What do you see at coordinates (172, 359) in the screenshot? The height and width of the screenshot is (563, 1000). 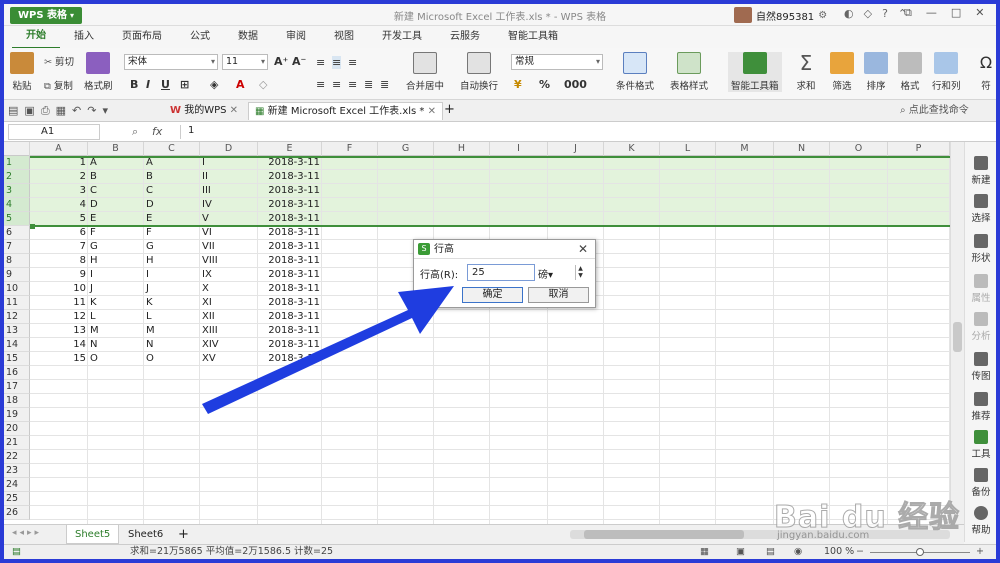 I see `table-cell: O` at bounding box center [172, 359].